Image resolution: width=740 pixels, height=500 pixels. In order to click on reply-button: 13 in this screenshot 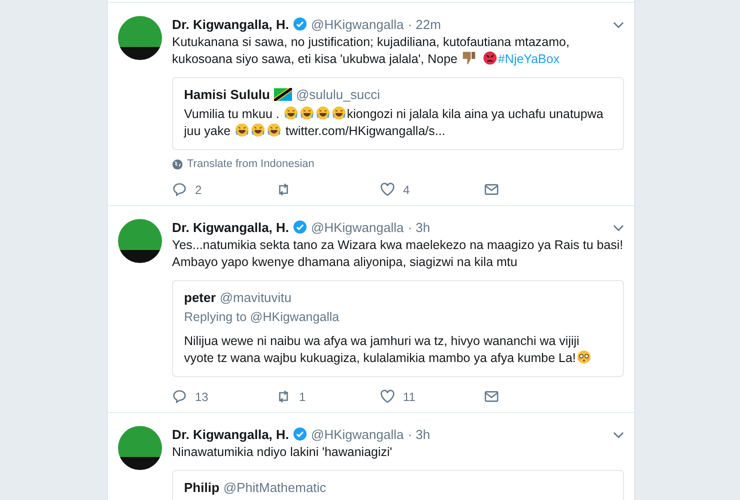, I will do `click(224, 396)`.